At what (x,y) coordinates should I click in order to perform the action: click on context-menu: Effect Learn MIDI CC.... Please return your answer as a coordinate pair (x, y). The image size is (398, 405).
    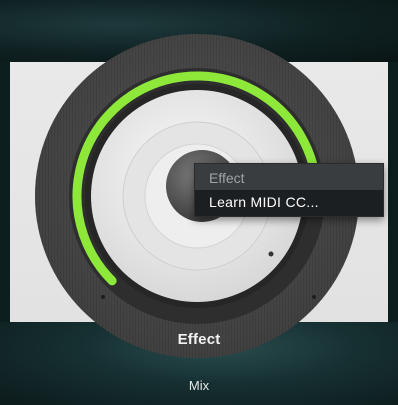
    Looking at the image, I should click on (289, 190).